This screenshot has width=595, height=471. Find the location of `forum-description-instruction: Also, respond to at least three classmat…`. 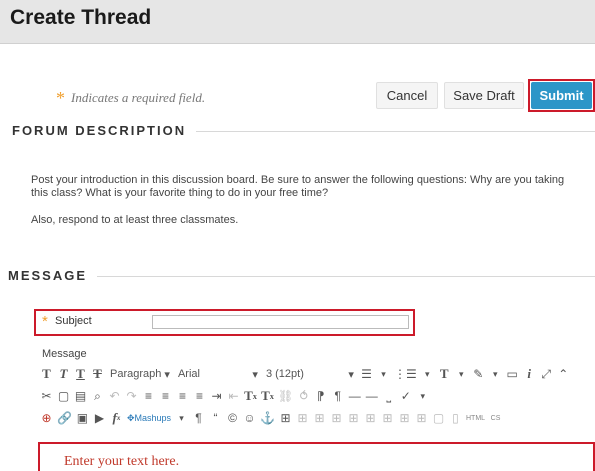

forum-description-instruction: Also, respond to at least three classmat… is located at coordinates (135, 220).